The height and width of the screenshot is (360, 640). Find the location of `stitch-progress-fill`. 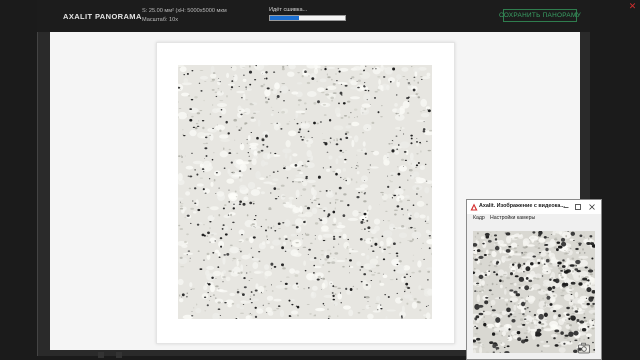

stitch-progress-fill is located at coordinates (284, 18).